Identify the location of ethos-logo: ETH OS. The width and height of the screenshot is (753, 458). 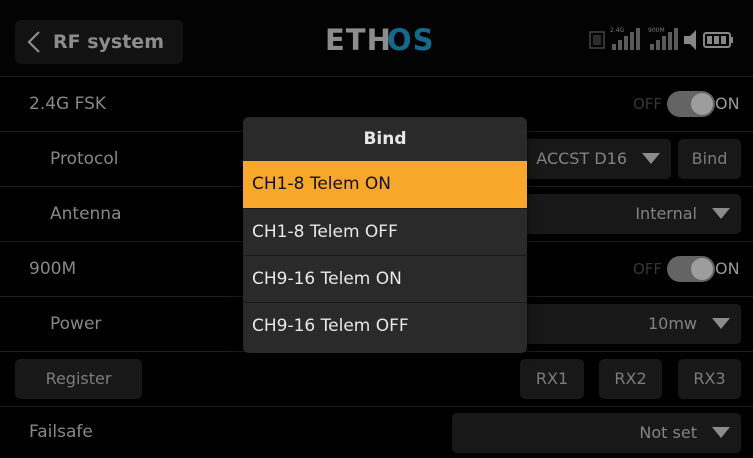
(385, 42).